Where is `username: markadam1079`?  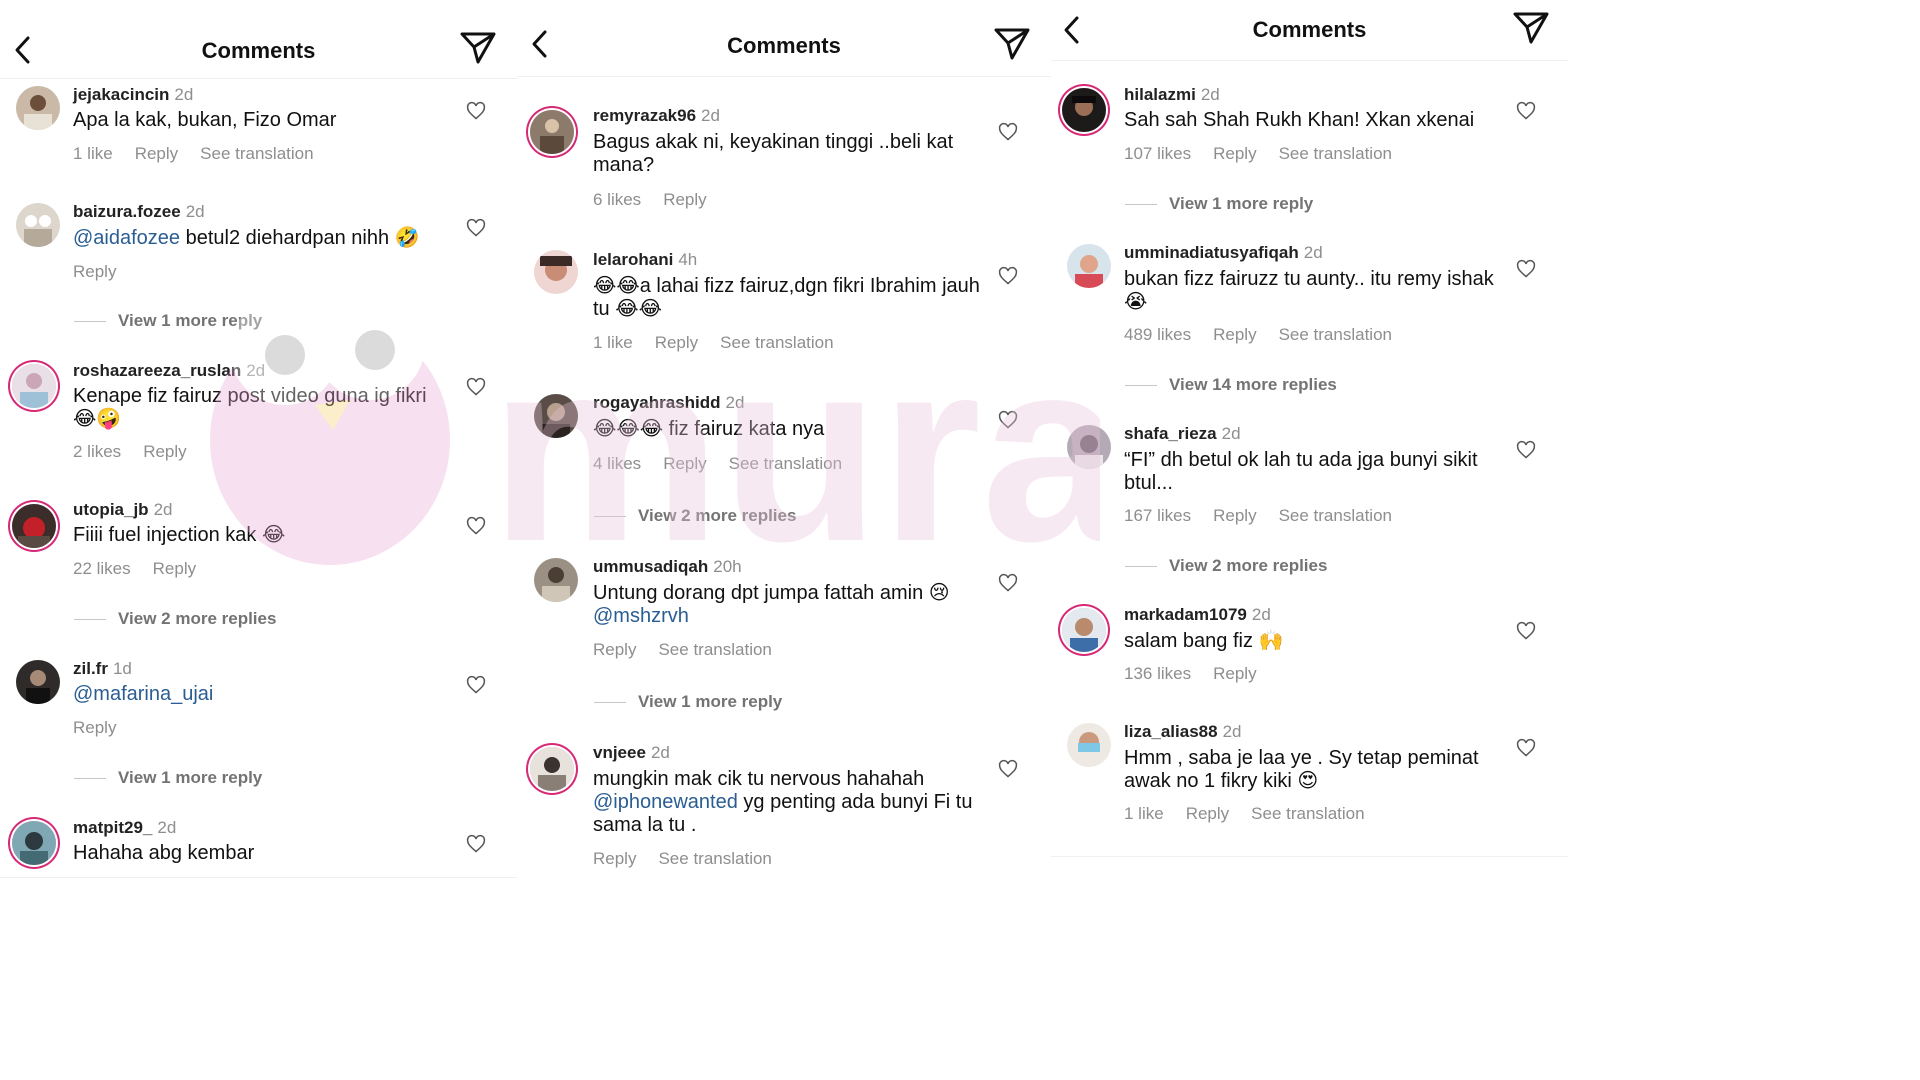 username: markadam1079 is located at coordinates (1185, 614).